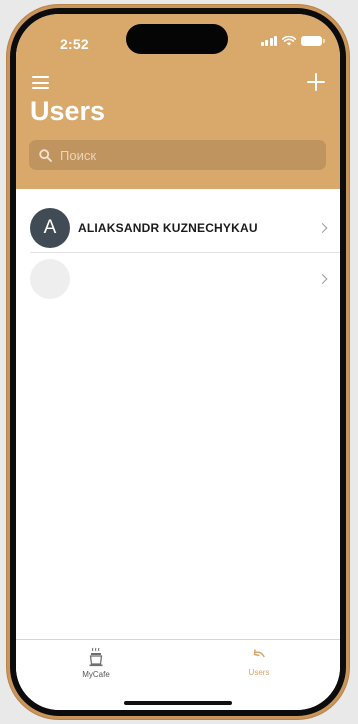 The height and width of the screenshot is (724, 358). I want to click on wifi-icon, so click(289, 41).